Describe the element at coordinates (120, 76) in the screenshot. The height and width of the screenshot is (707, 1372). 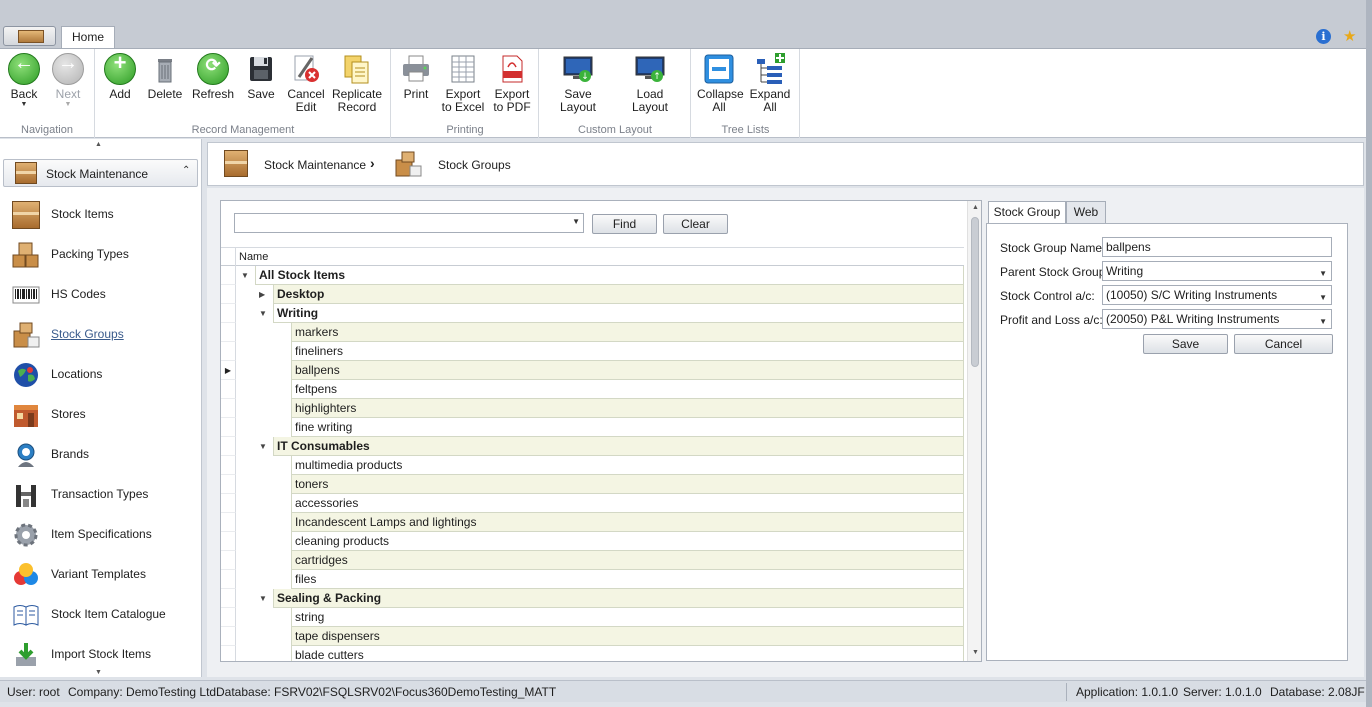
I see `add-button: + Add` at that location.